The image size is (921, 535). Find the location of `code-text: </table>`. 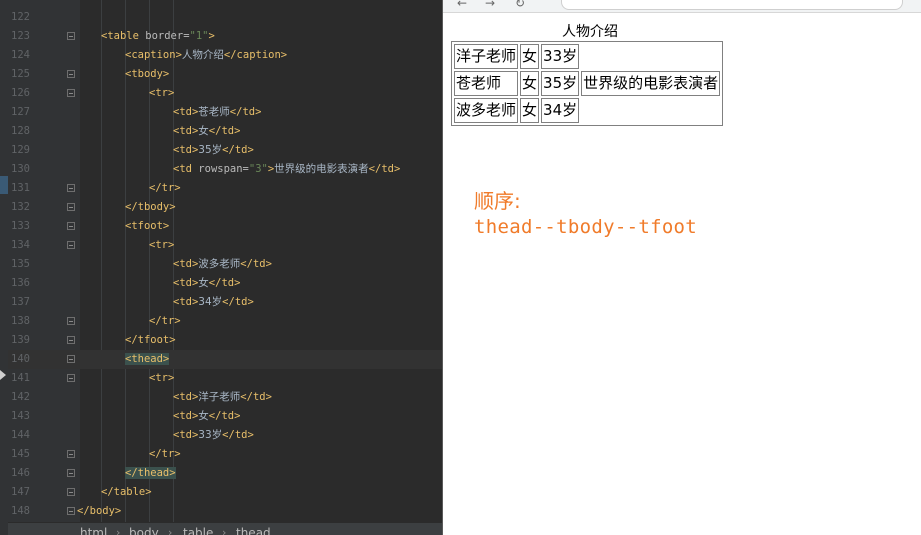

code-text: </table> is located at coordinates (126, 492).